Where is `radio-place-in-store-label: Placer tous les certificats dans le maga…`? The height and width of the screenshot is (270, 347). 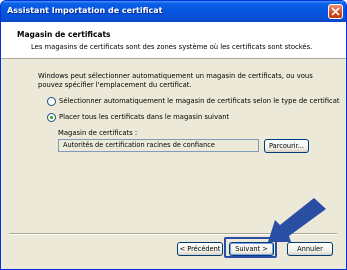 radio-place-in-store-label: Placer tous les certificats dans le maga… is located at coordinates (144, 117).